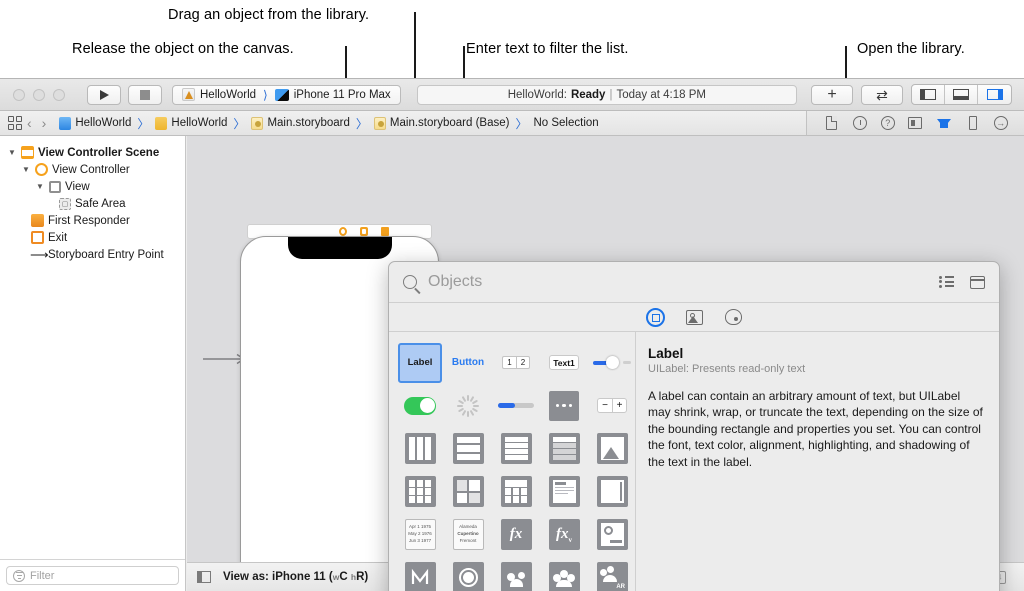  I want to click on outline-row-view: ▼ View, so click(92, 186).